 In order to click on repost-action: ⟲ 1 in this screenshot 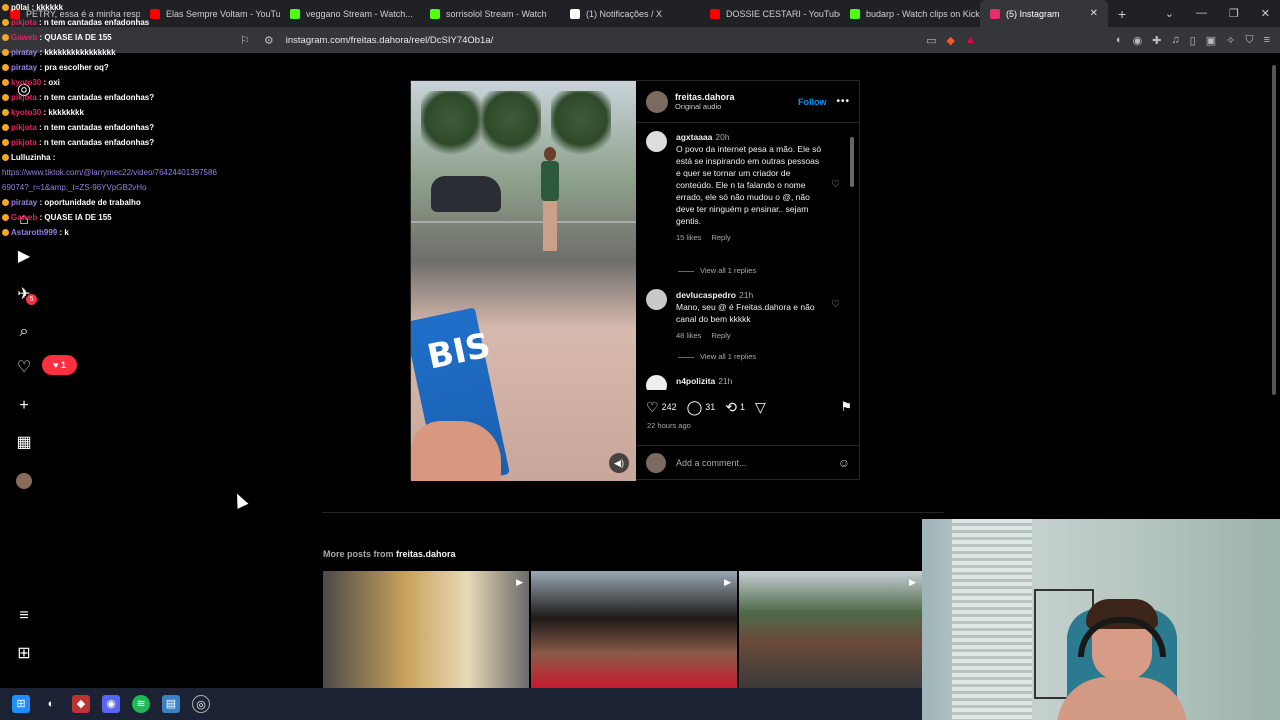, I will do `click(735, 407)`.